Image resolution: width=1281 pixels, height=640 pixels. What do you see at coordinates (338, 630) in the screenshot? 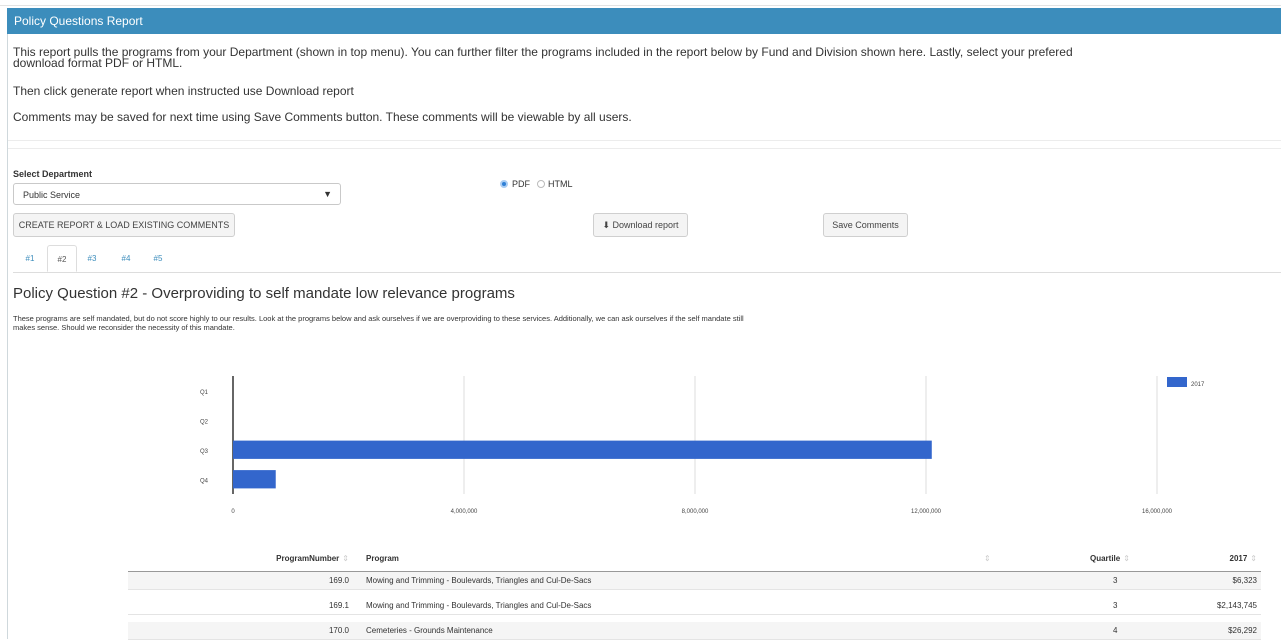
I see `cell-programnumber: 170.0` at bounding box center [338, 630].